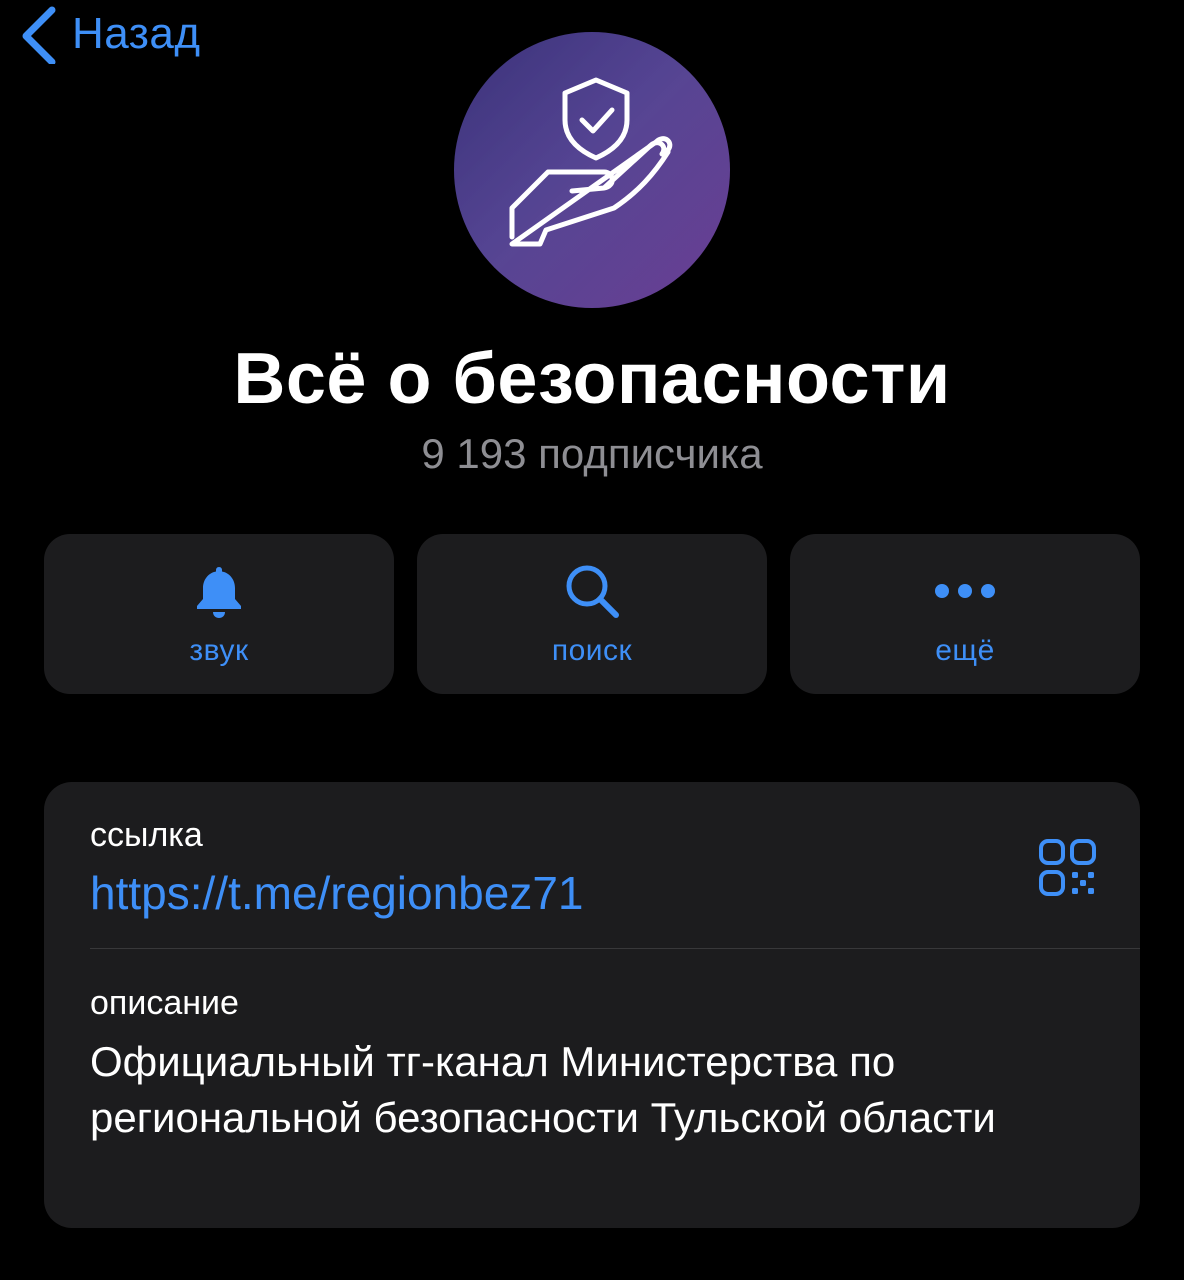 Image resolution: width=1184 pixels, height=1280 pixels. I want to click on bell-icon, so click(219, 593).